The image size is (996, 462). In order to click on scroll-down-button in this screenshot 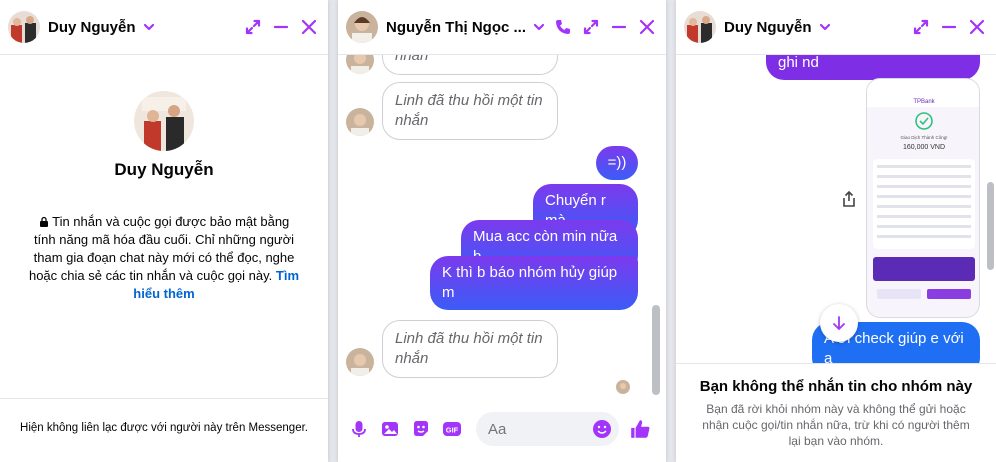, I will do `click(839, 323)`.